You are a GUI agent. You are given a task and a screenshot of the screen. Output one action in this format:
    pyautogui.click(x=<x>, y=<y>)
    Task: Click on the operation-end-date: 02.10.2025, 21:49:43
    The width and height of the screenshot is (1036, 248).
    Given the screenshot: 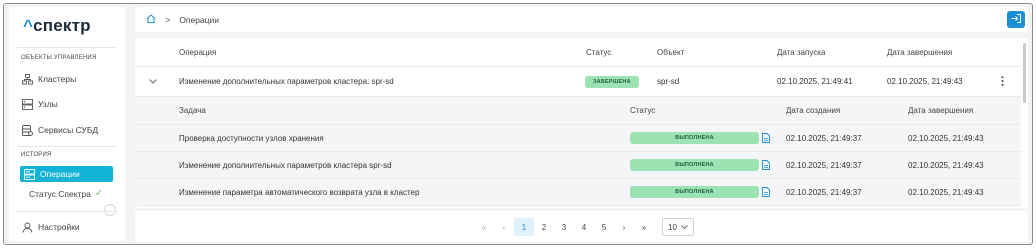 What is the action you would take?
    pyautogui.click(x=925, y=81)
    